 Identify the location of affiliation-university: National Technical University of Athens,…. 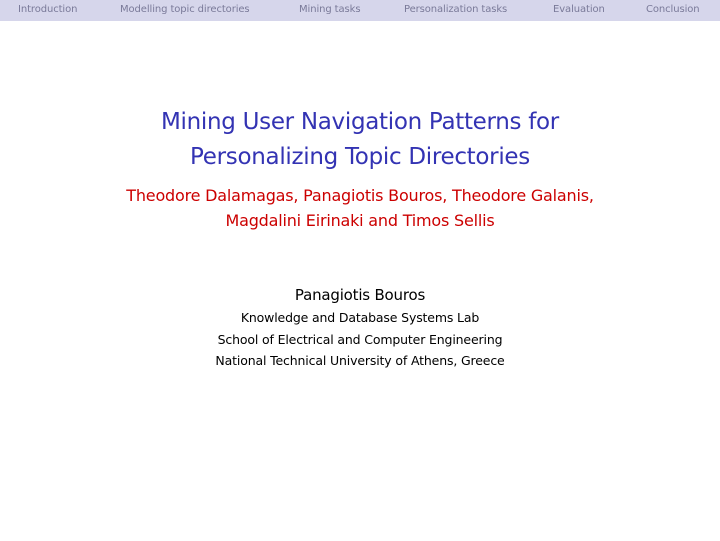
(360, 360).